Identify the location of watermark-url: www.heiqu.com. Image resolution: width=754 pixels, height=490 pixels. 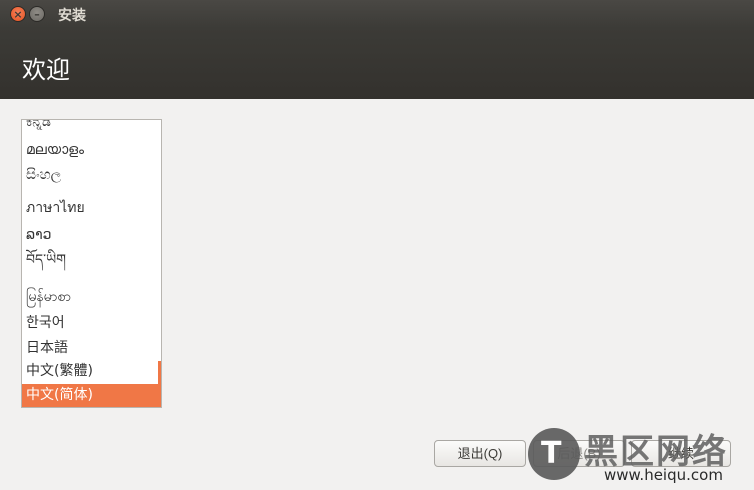
(663, 475).